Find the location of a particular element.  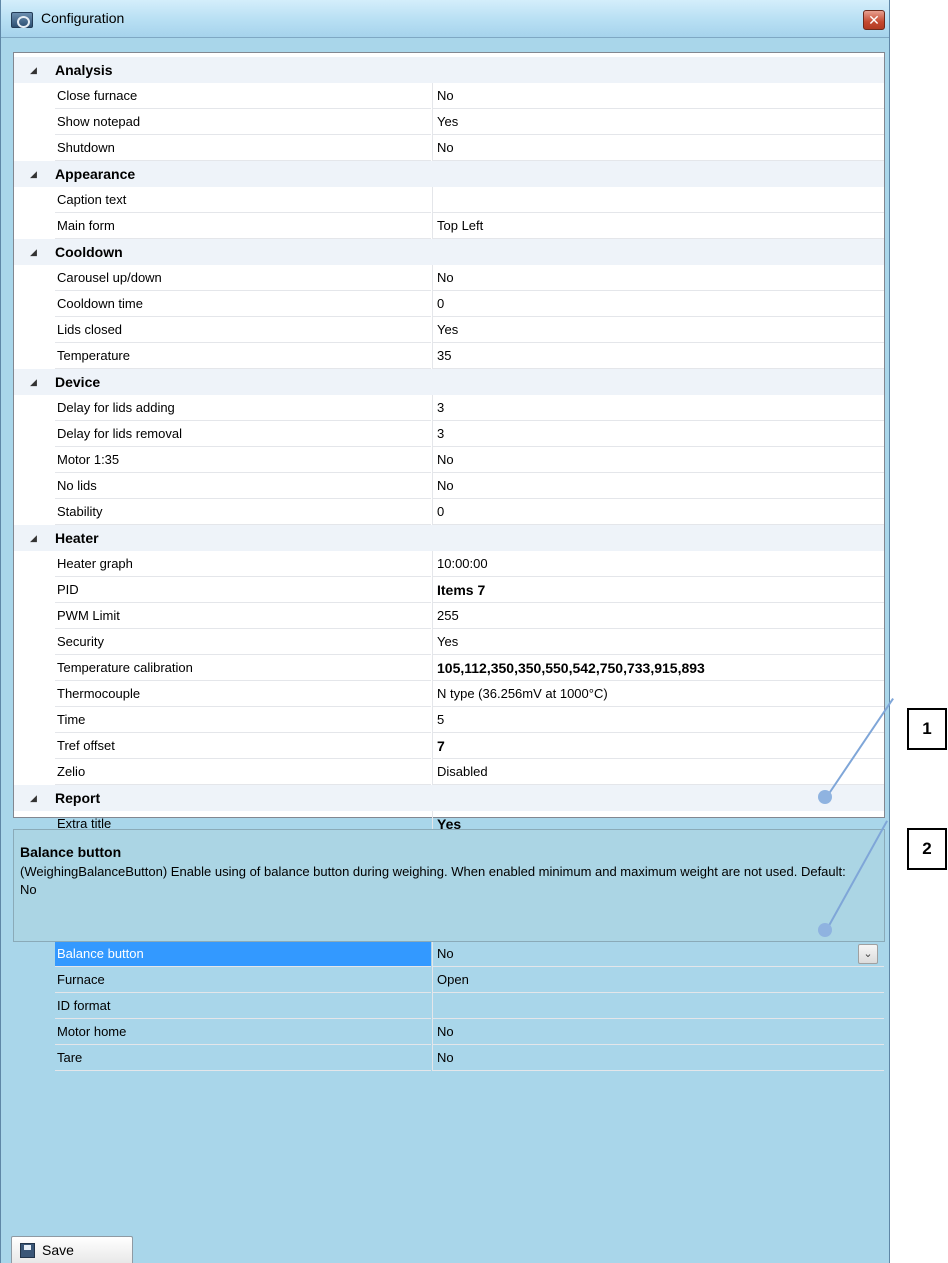

property-value: 7 is located at coordinates (658, 746).